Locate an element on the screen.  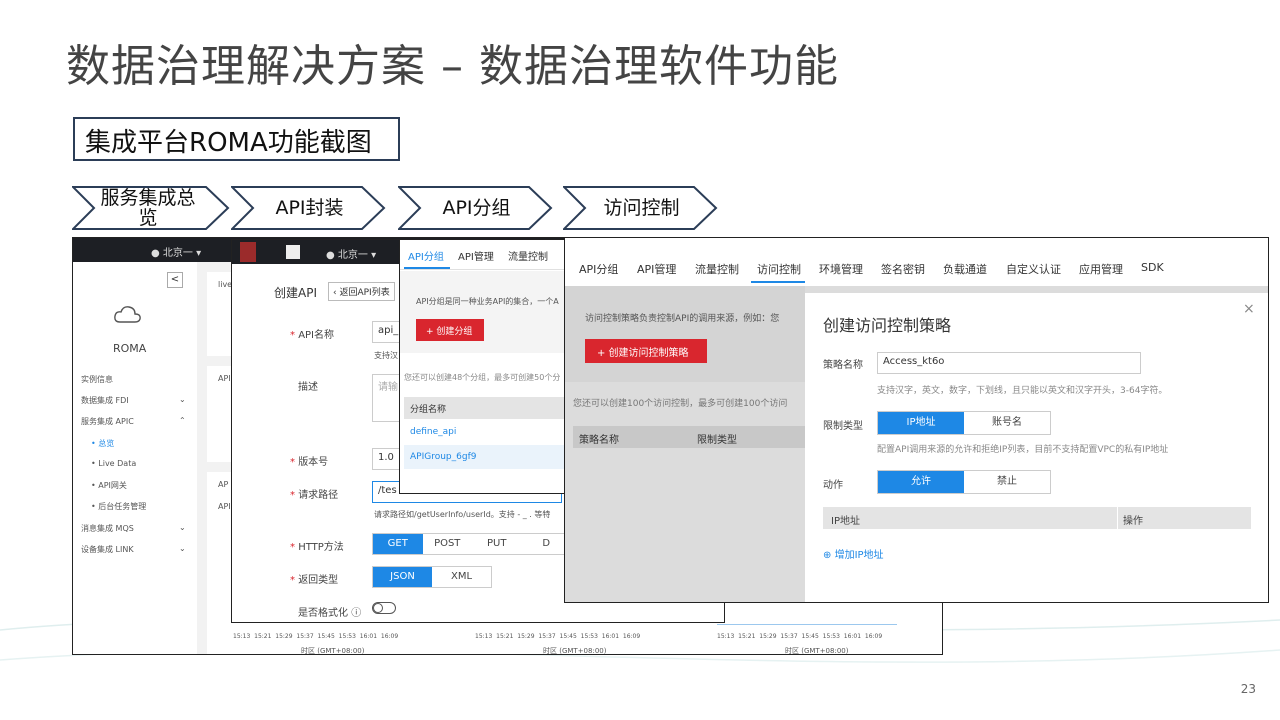
method-post: POST is located at coordinates (448, 544).